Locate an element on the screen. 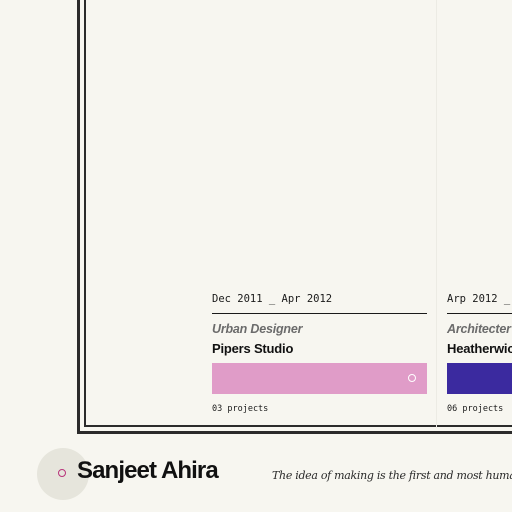  author-name: Sanjeet Ahira is located at coordinates (148, 470).